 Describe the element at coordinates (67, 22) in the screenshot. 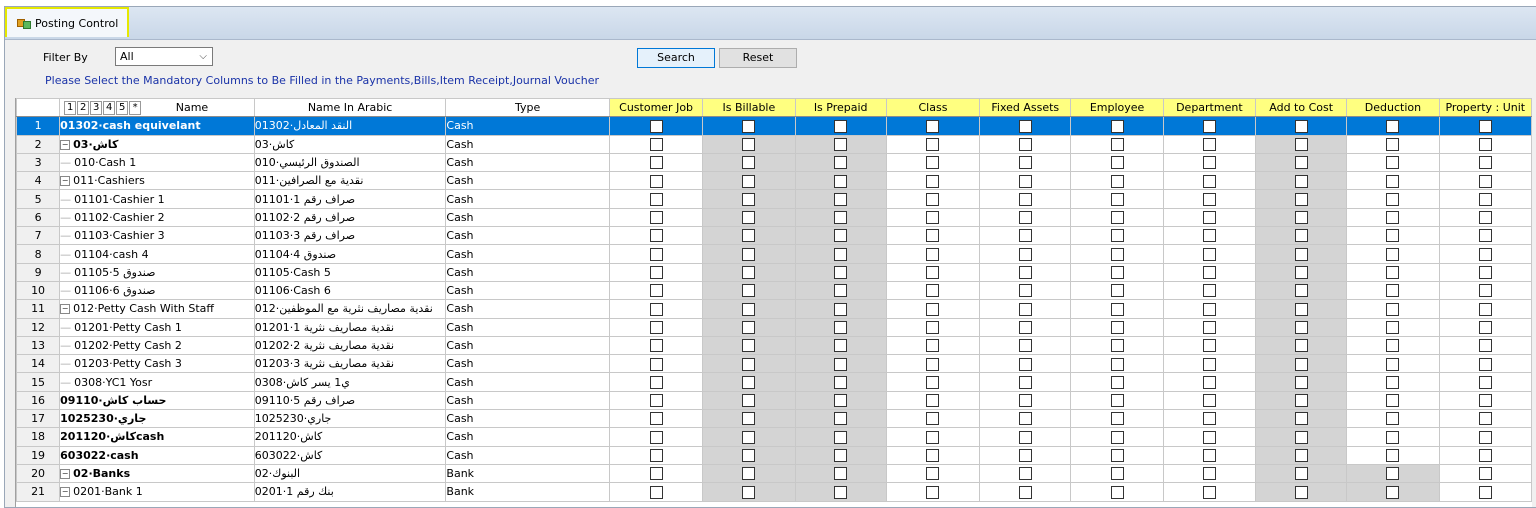

I see `tab-posting-control: Posting Control` at that location.